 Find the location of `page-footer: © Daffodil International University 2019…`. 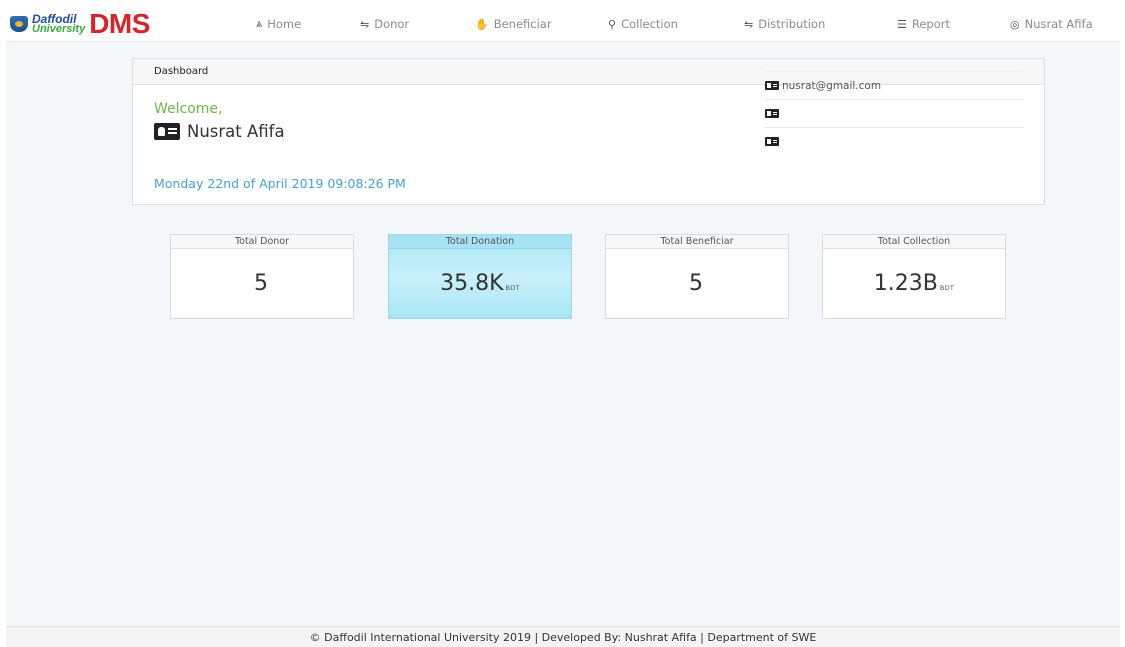

page-footer: © Daffodil International University 2019… is located at coordinates (563, 636).